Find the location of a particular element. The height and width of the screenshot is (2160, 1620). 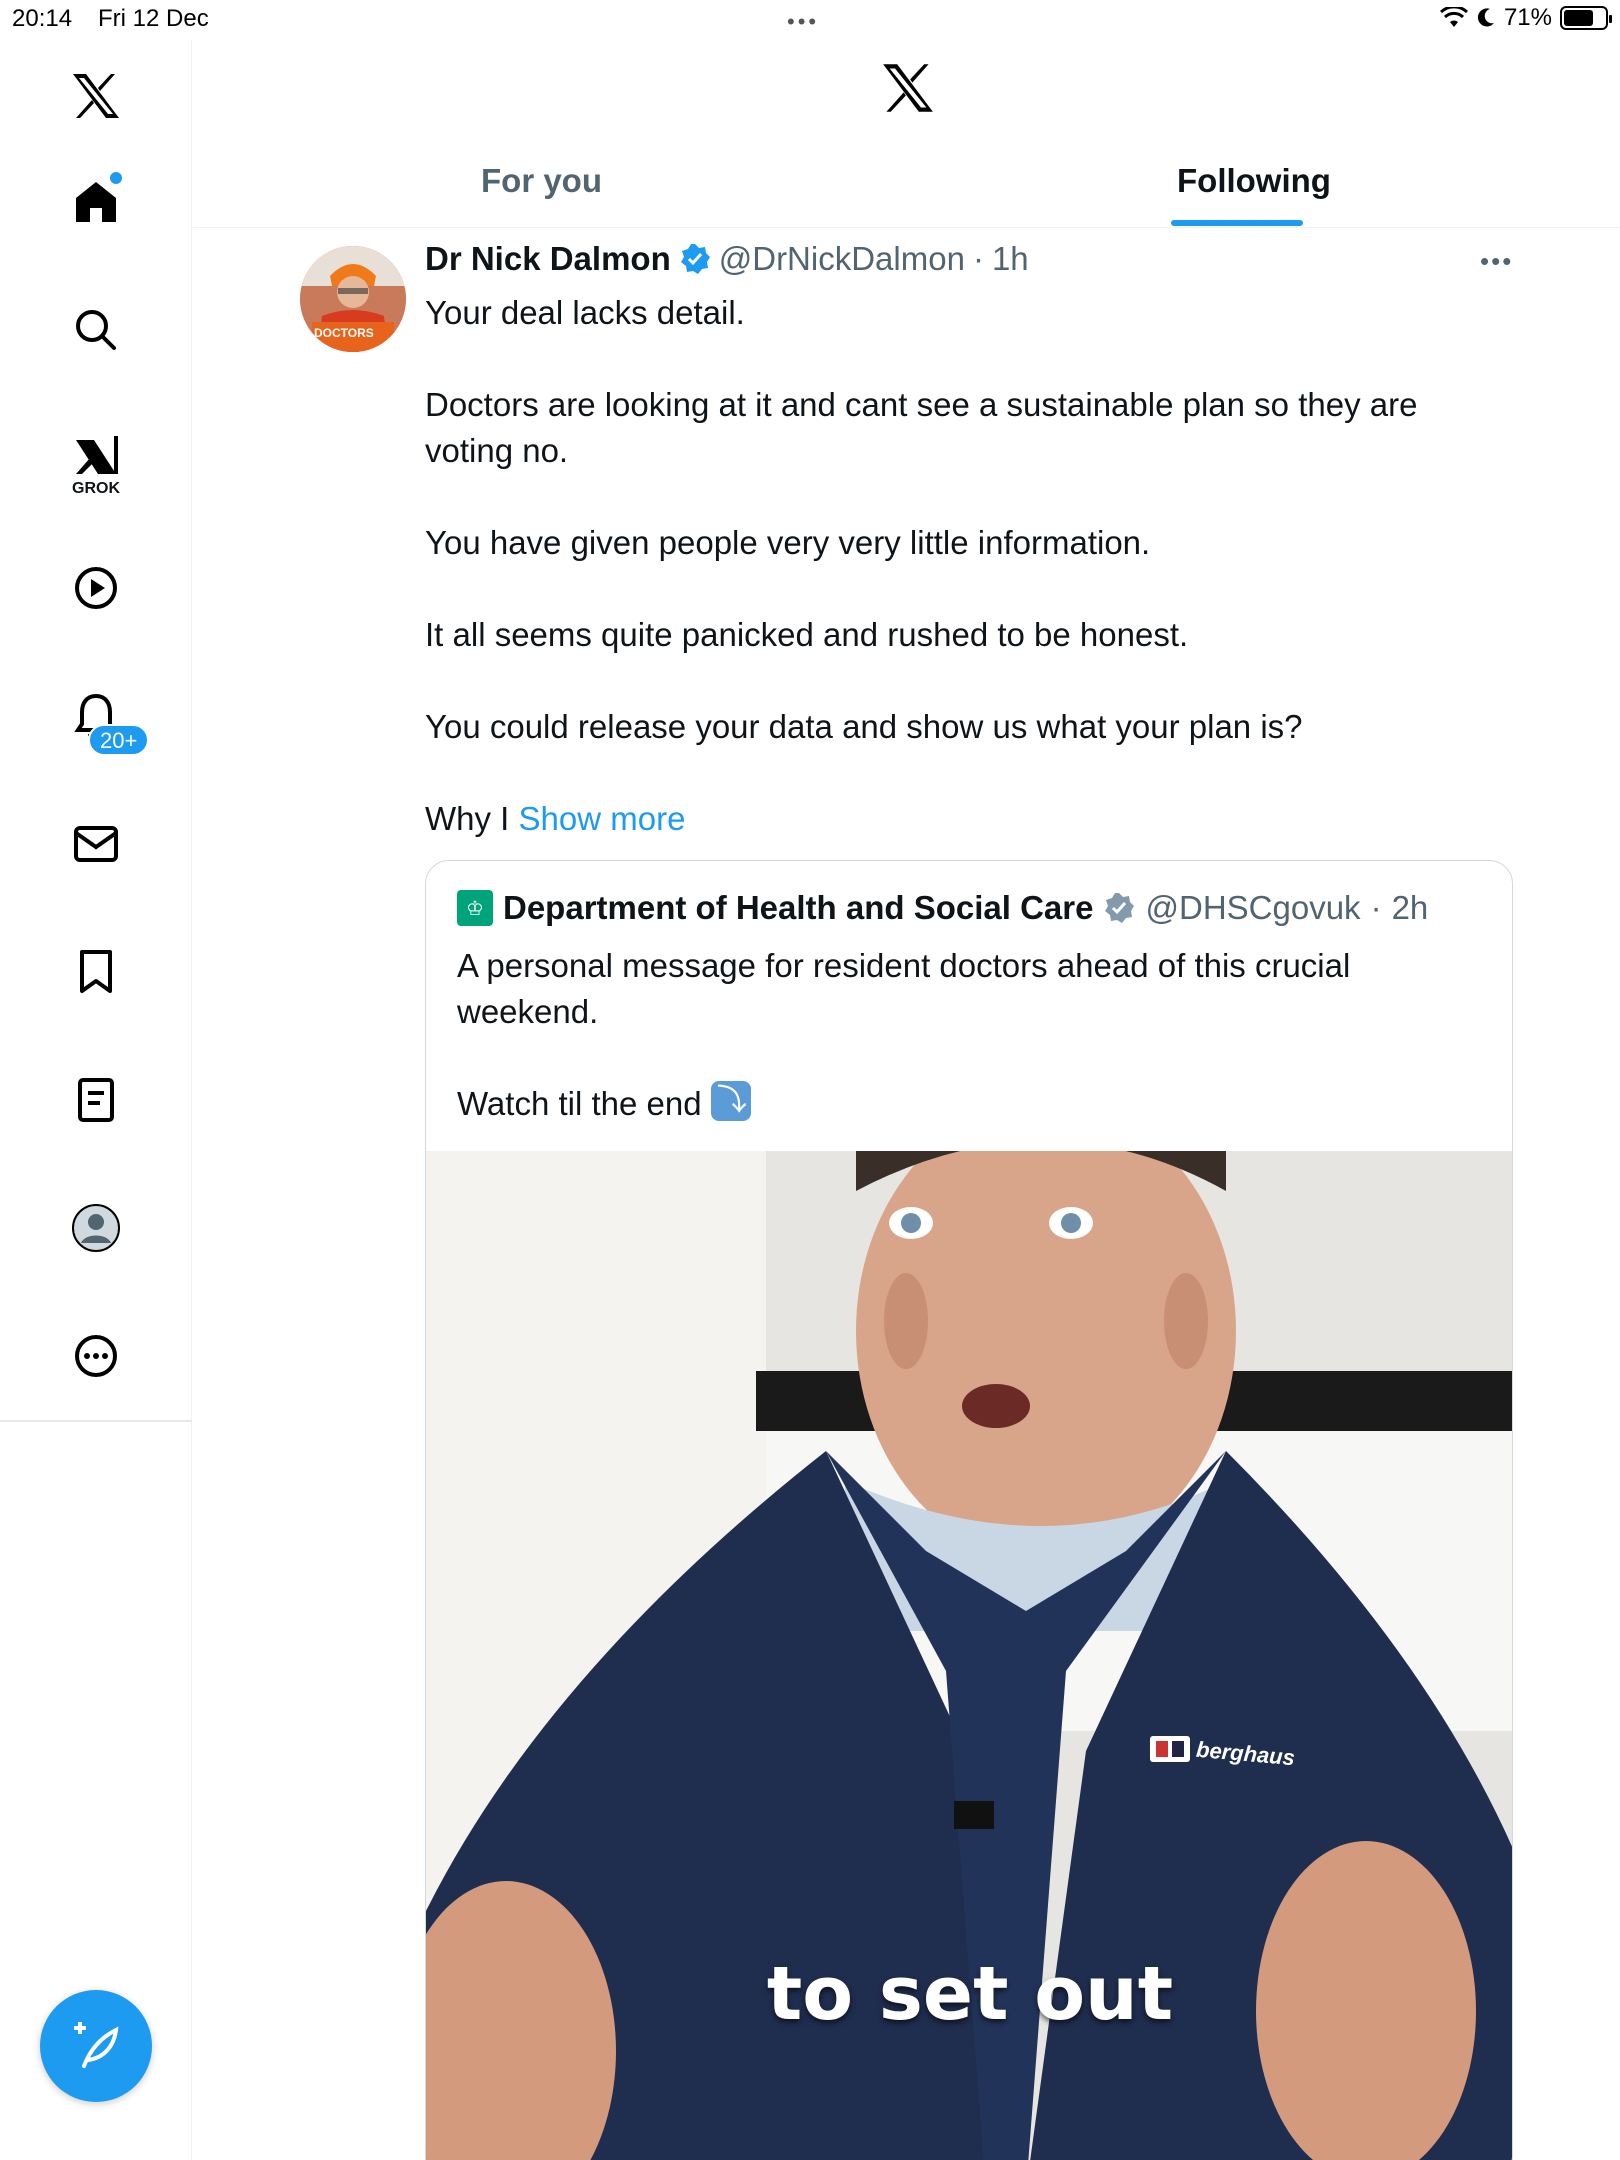

status-date: Fri 12 Dec is located at coordinates (153, 18).